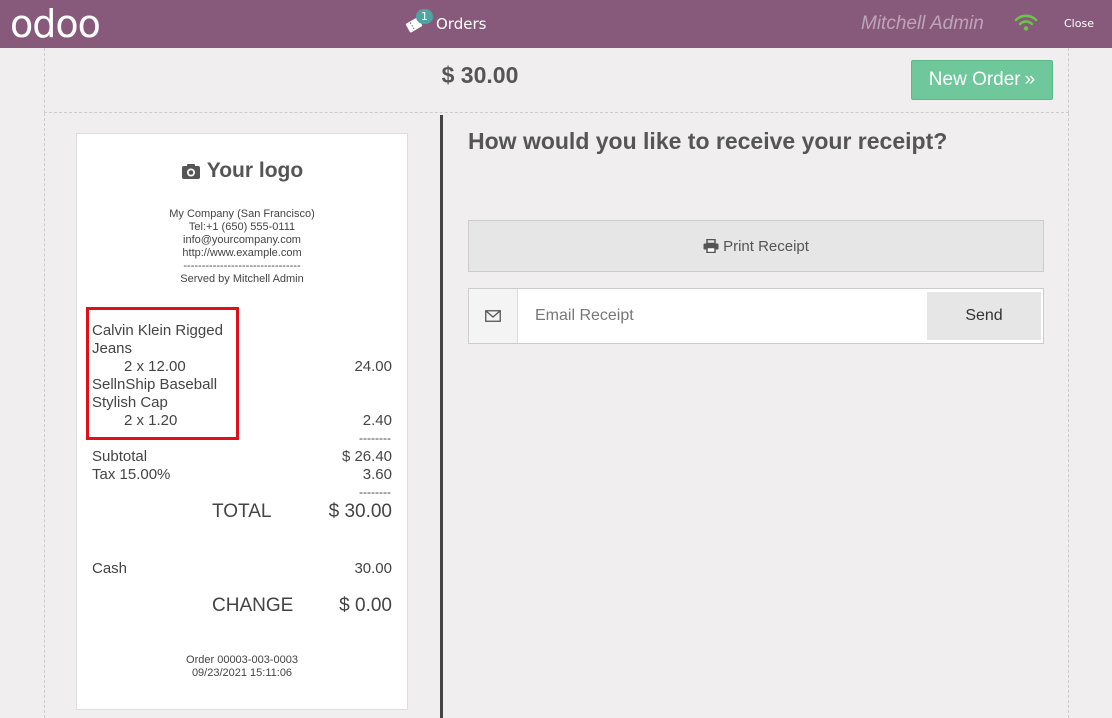 The width and height of the screenshot is (1112, 718). What do you see at coordinates (242, 253) in the screenshot?
I see `company-website: http://www.example.com` at bounding box center [242, 253].